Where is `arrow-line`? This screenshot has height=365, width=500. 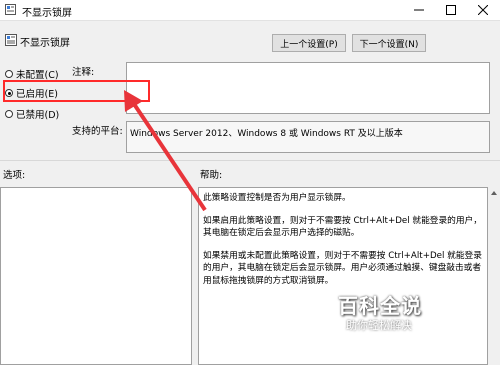 arrow-line is located at coordinates (167, 154).